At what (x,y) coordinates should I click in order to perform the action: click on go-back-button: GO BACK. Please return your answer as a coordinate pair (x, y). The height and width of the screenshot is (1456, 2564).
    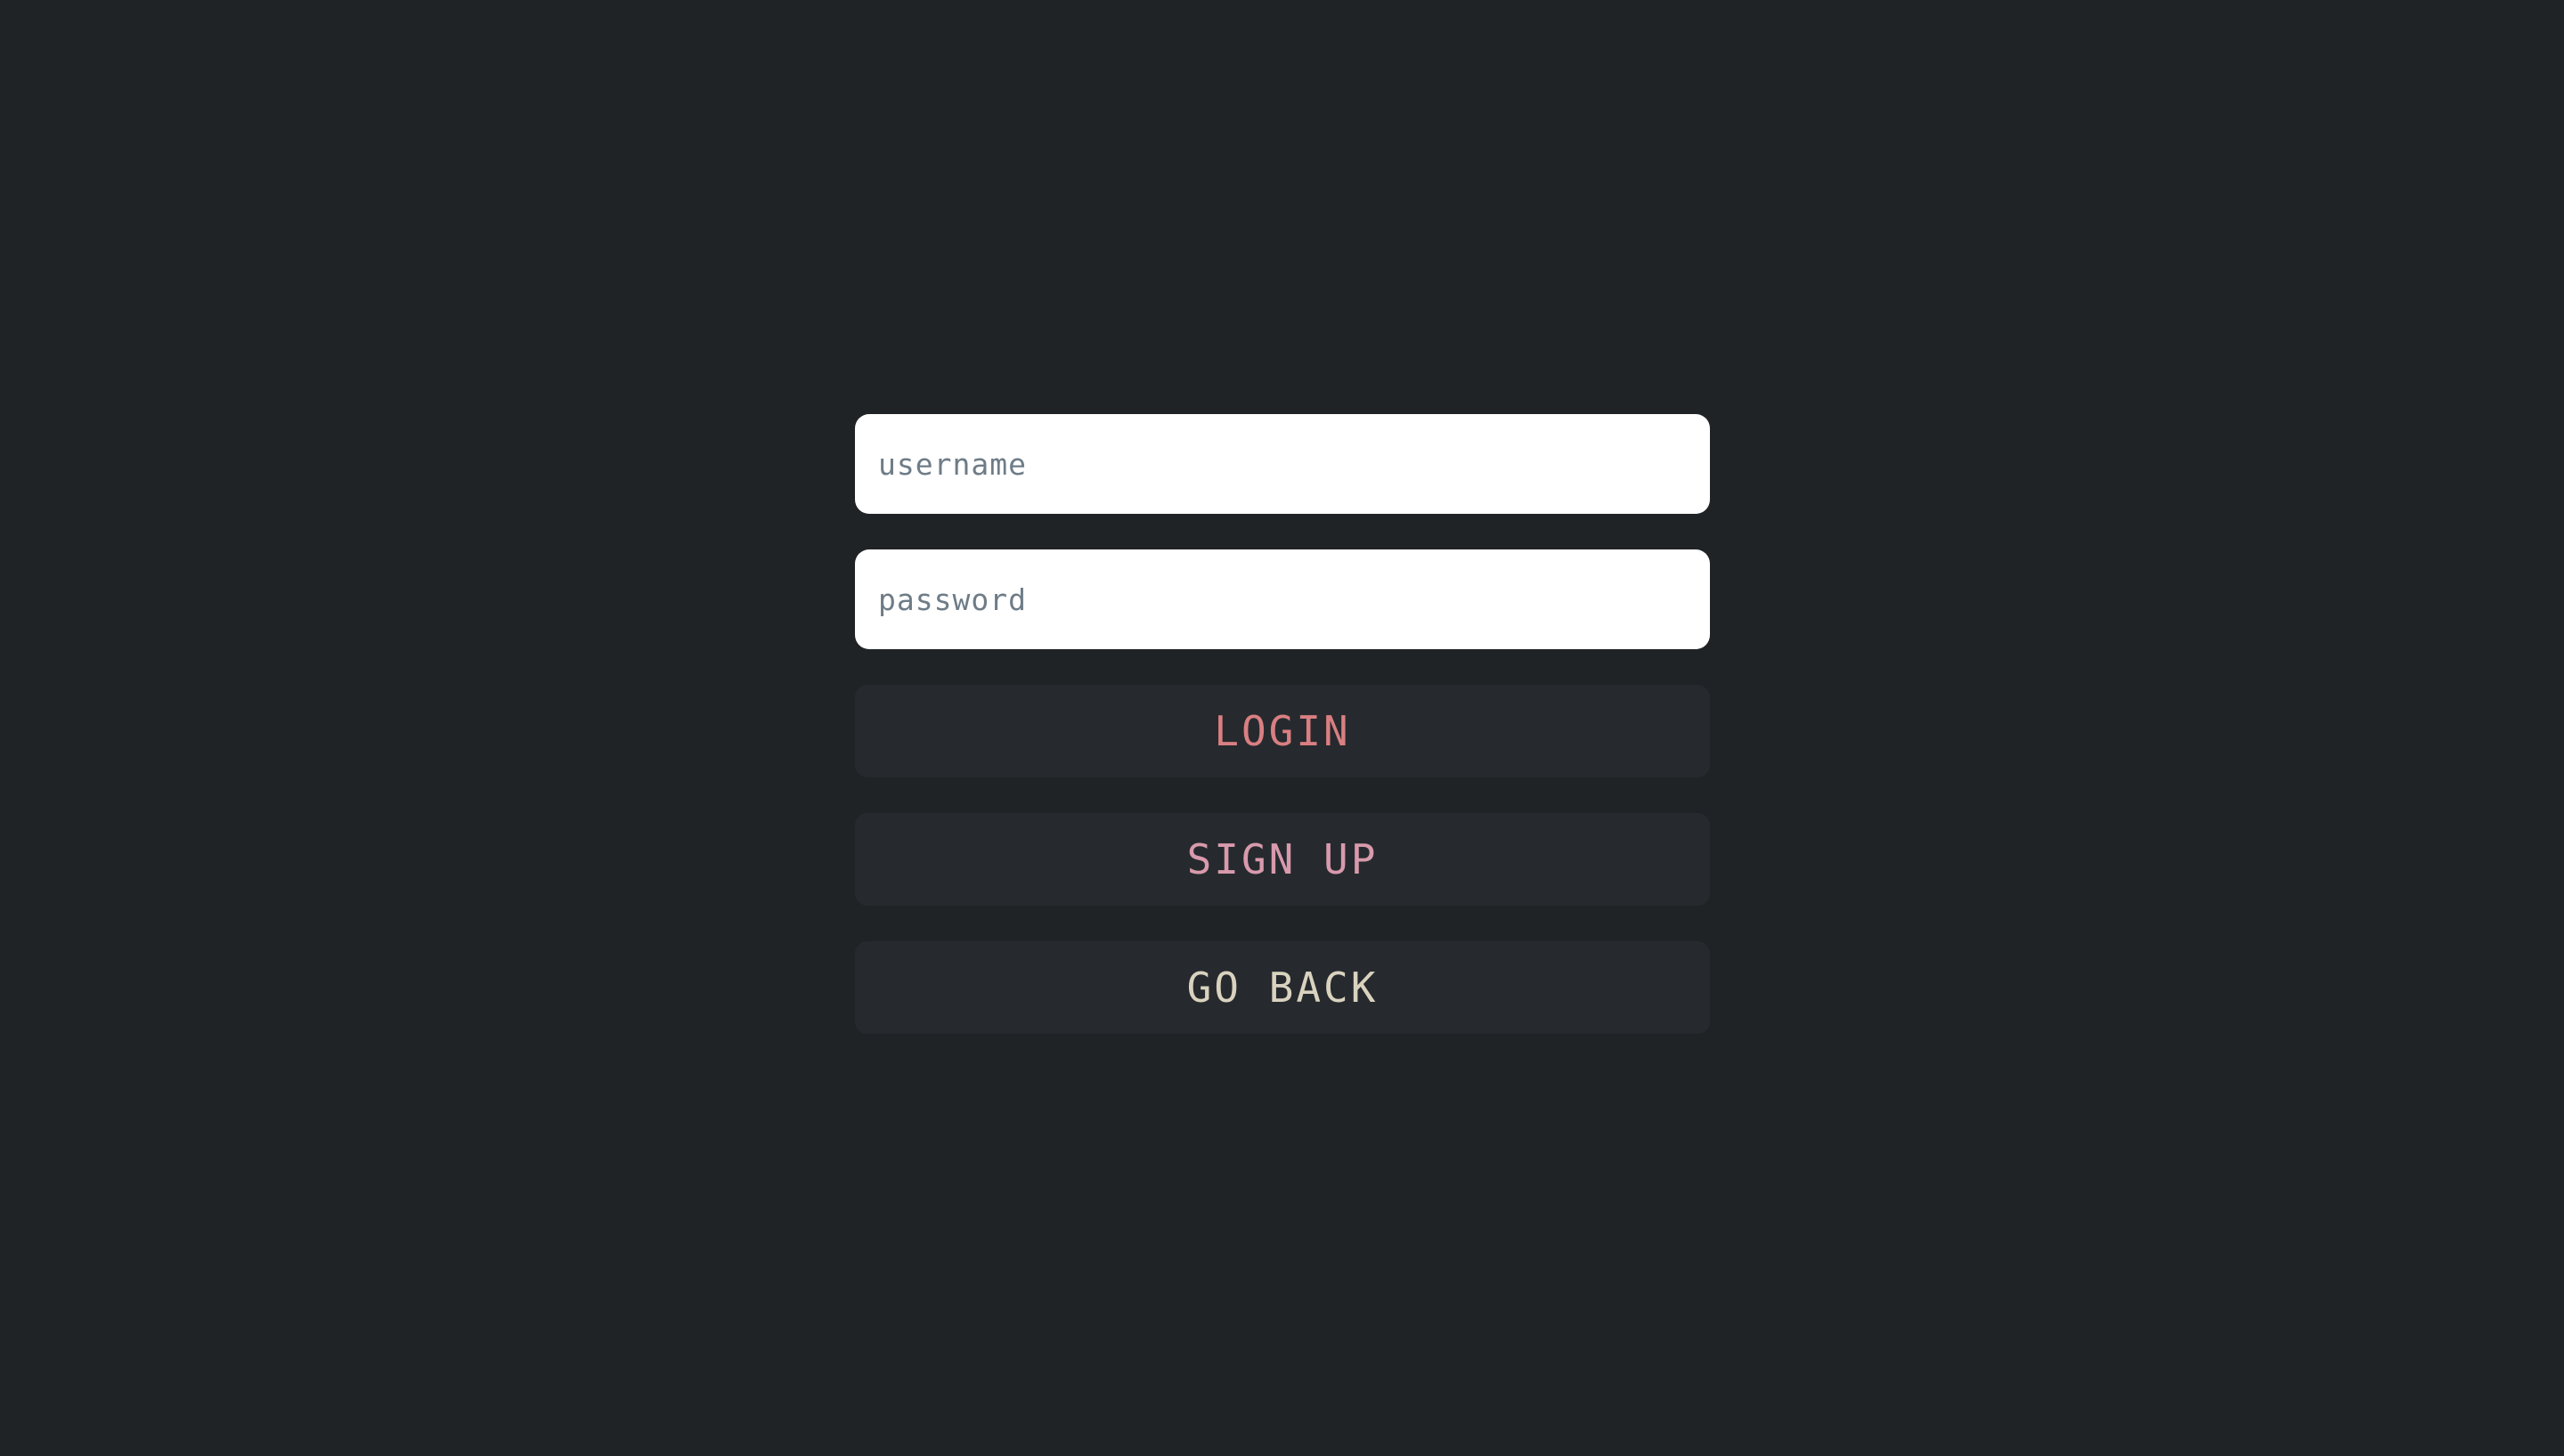
    Looking at the image, I should click on (1282, 987).